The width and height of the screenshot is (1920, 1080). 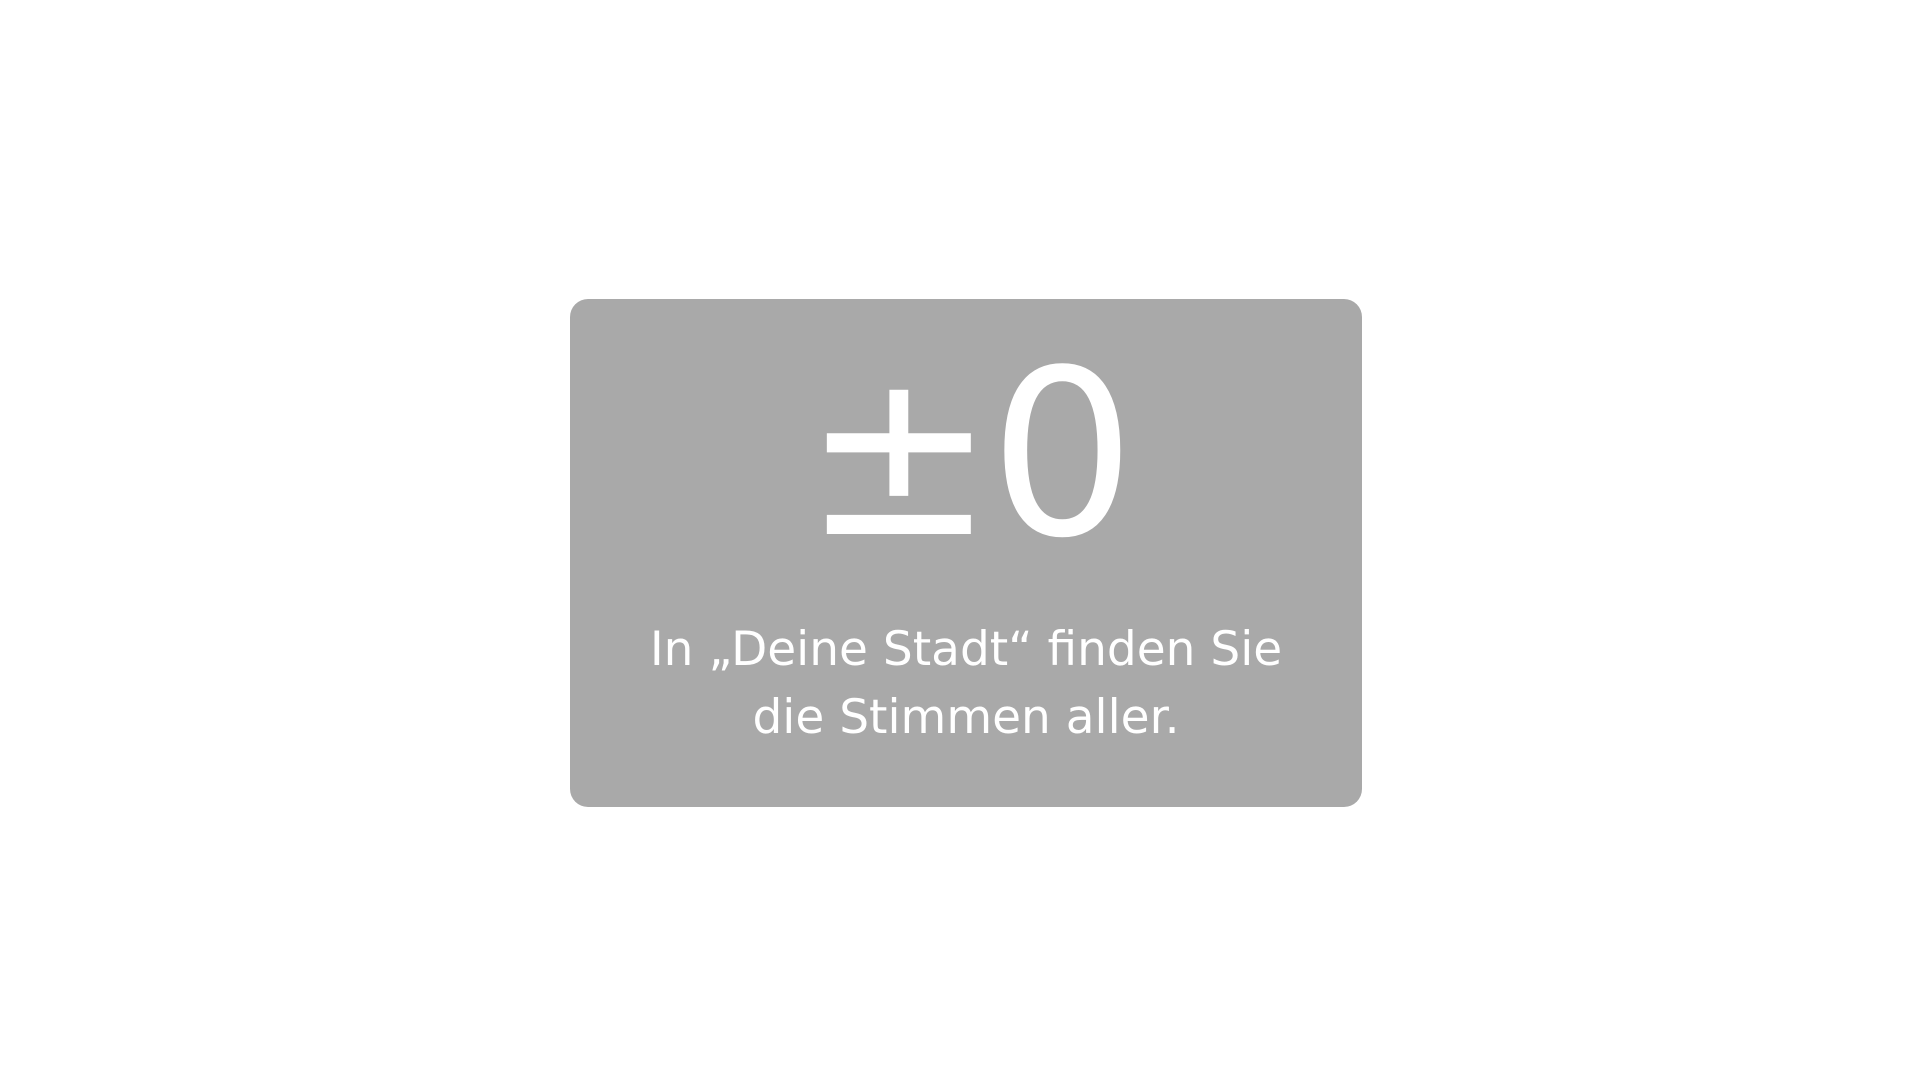 What do you see at coordinates (966, 649) in the screenshot?
I see `caption-line-1: In „Deine Stadt“ finden Sie` at bounding box center [966, 649].